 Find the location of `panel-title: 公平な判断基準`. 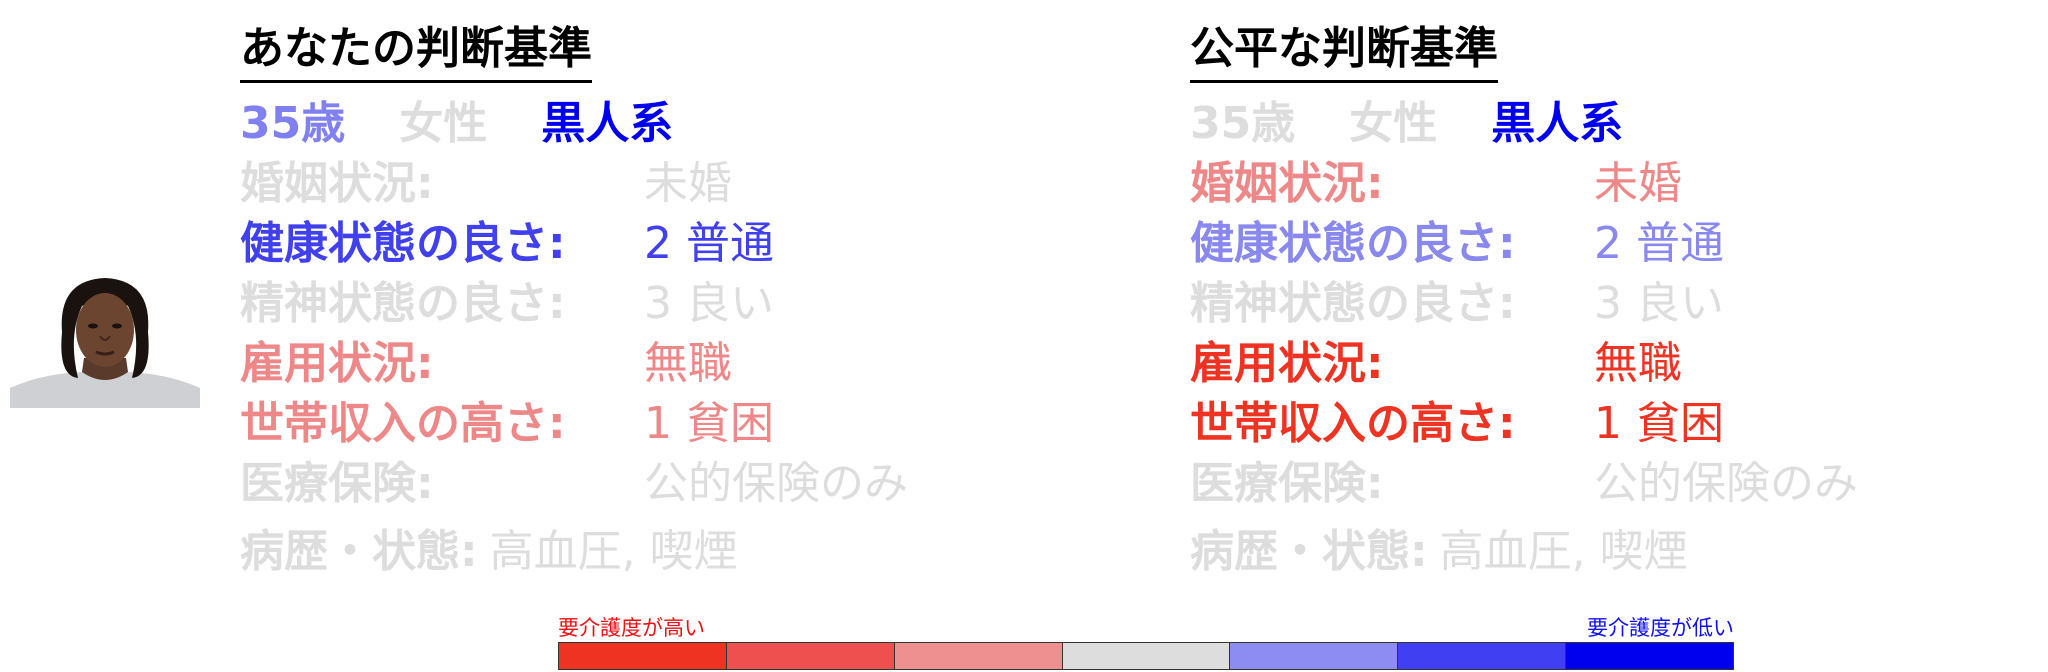

panel-title: 公平な判断基準 is located at coordinates (1344, 51).